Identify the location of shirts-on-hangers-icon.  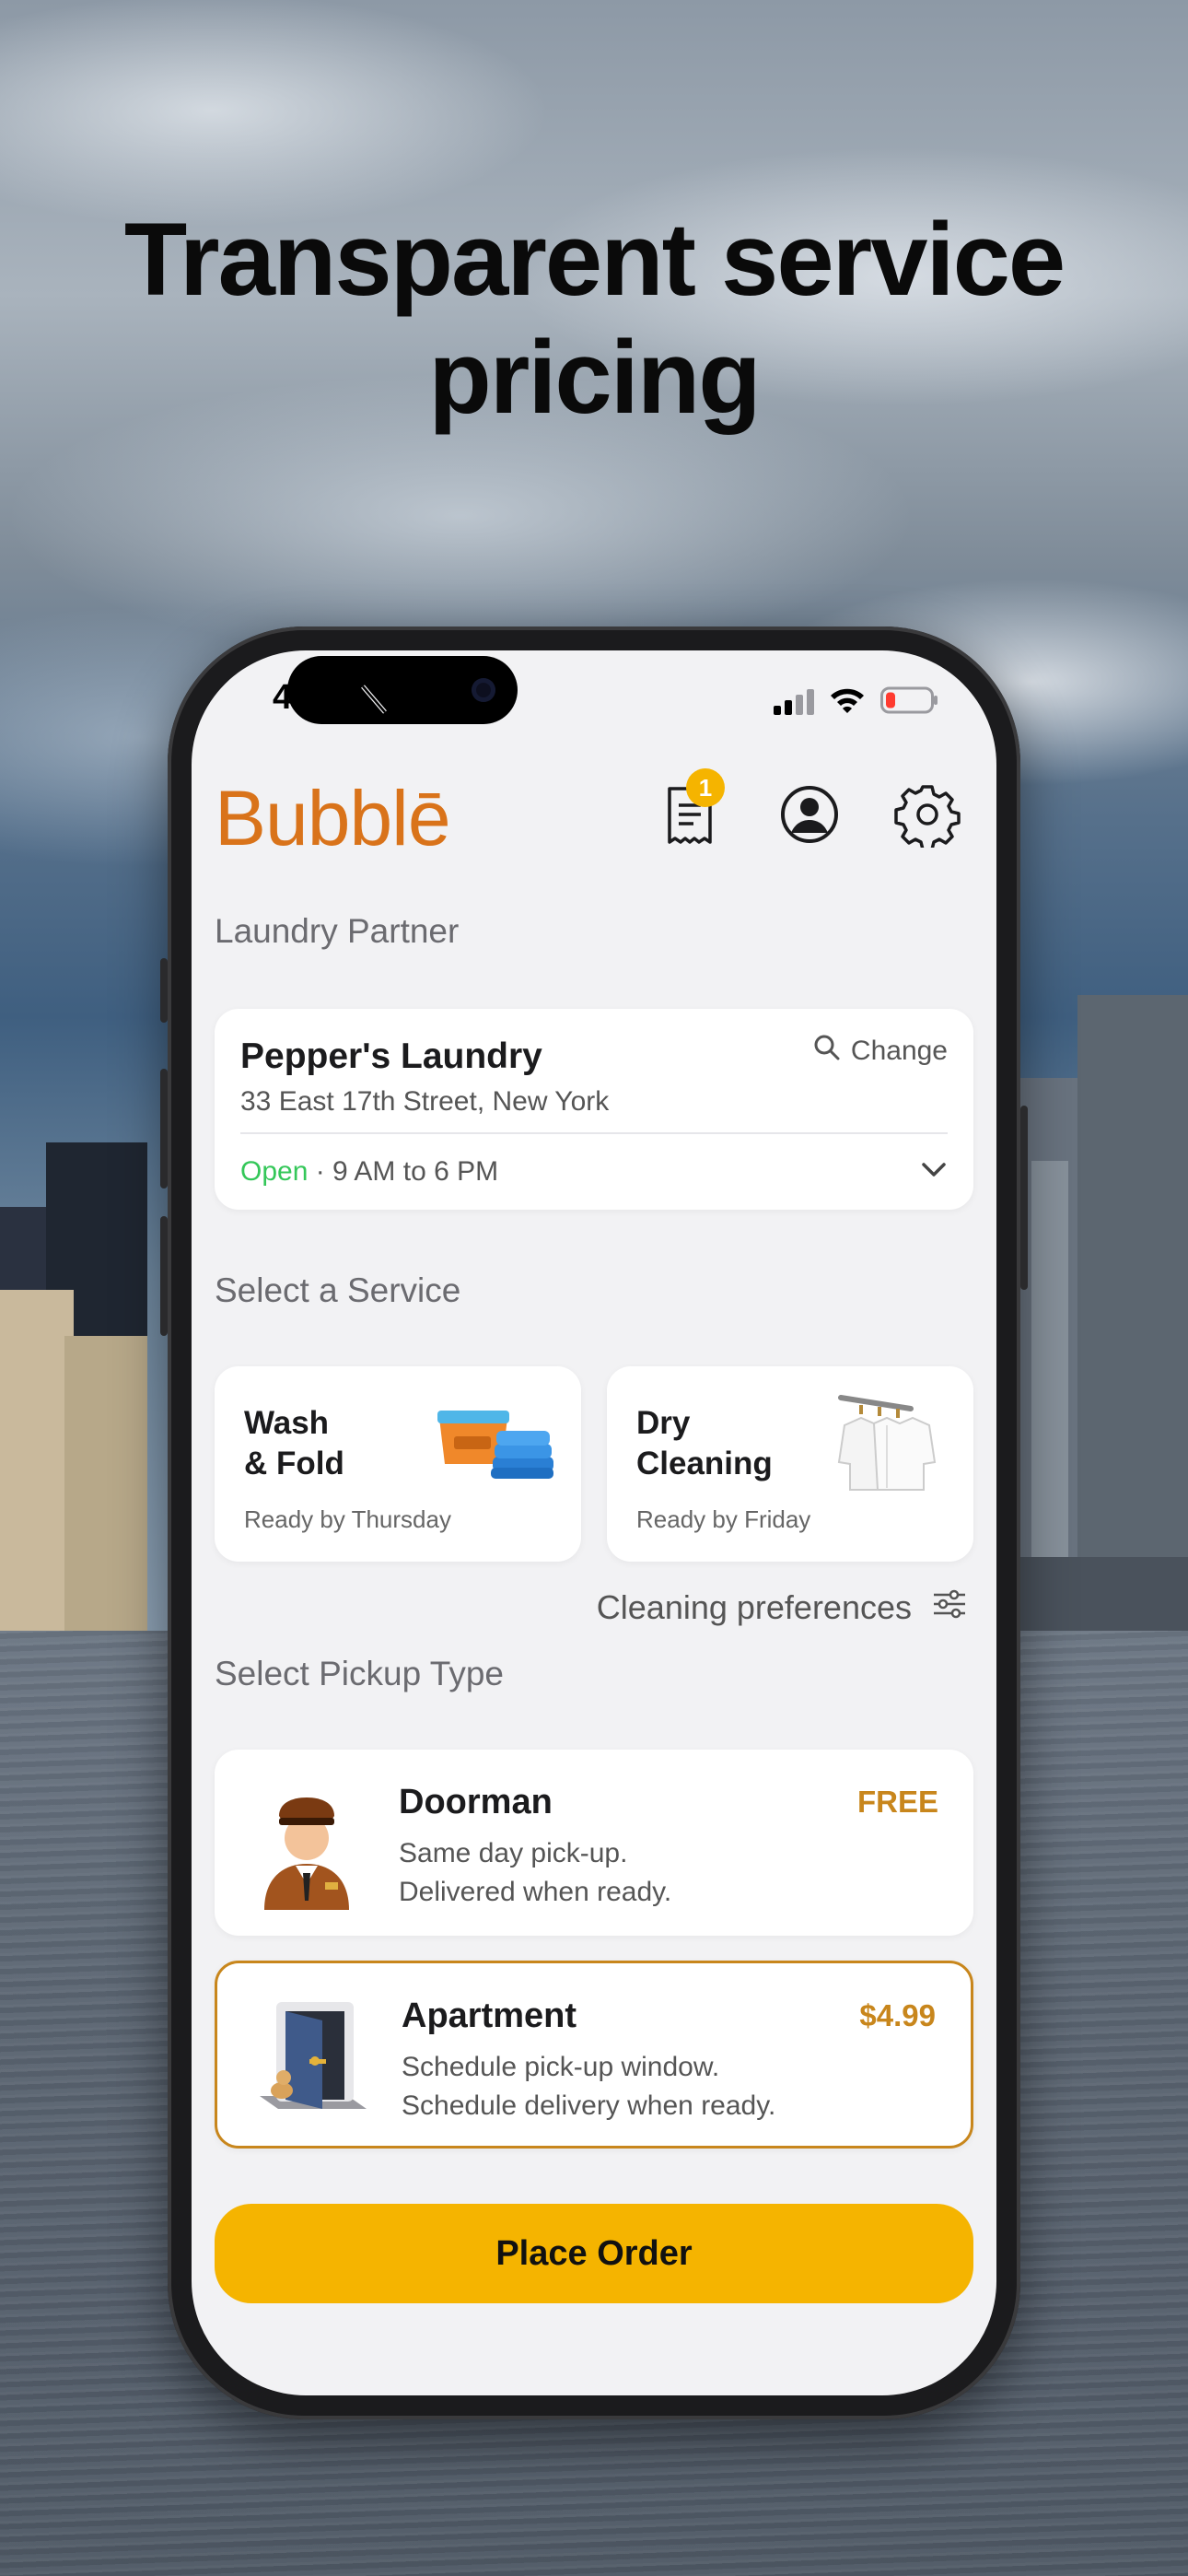
(887, 1445).